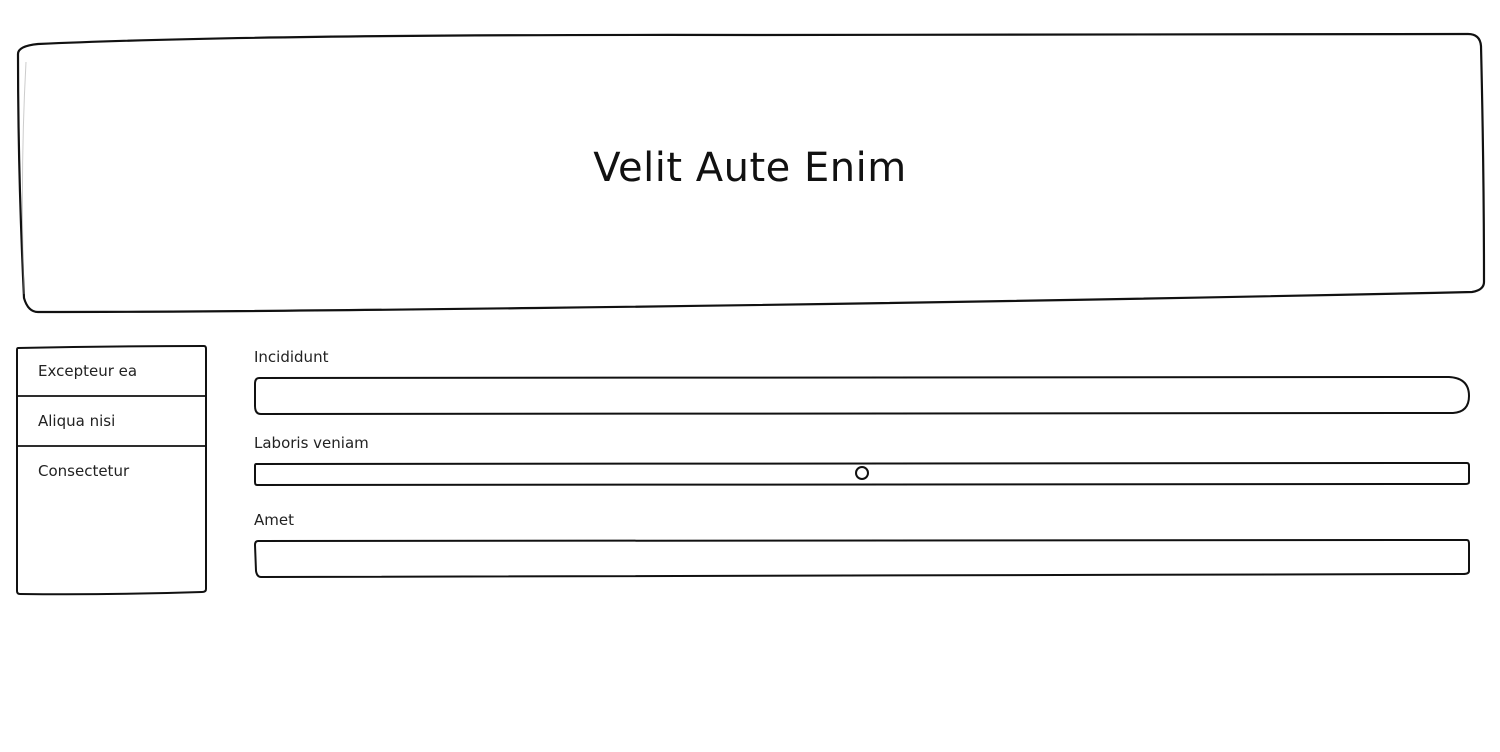 The image size is (1500, 752). I want to click on sidebar-item-consectetur: Consectetur, so click(111, 472).